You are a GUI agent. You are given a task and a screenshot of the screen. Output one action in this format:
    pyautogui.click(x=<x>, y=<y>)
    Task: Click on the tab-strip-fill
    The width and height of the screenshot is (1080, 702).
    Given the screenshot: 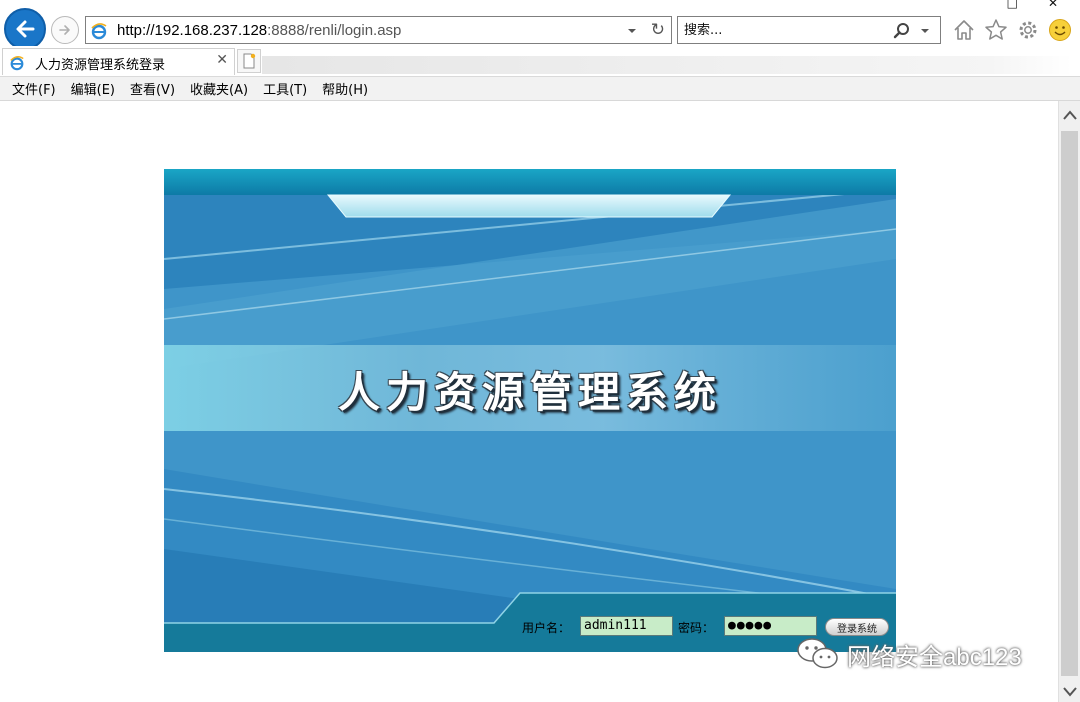 What is the action you would take?
    pyautogui.click(x=667, y=65)
    